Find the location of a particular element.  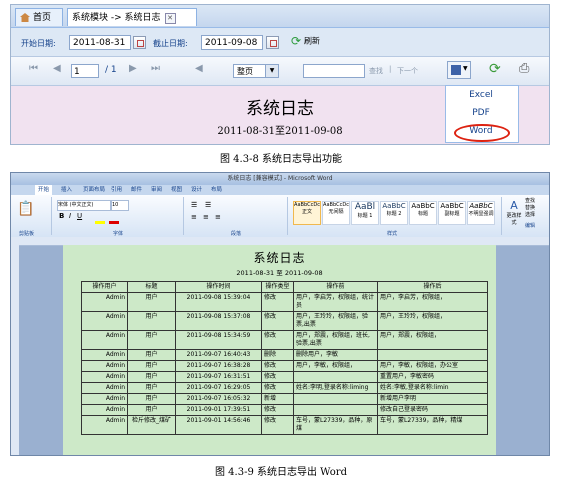

doc-range: 2011-08-31 至 2011-09-08 is located at coordinates (279, 273).